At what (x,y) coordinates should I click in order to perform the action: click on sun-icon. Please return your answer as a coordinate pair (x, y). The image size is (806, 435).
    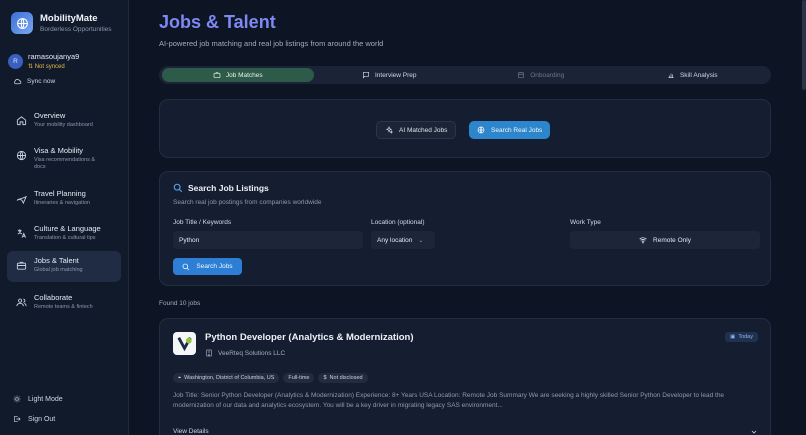
    Looking at the image, I should click on (17, 399).